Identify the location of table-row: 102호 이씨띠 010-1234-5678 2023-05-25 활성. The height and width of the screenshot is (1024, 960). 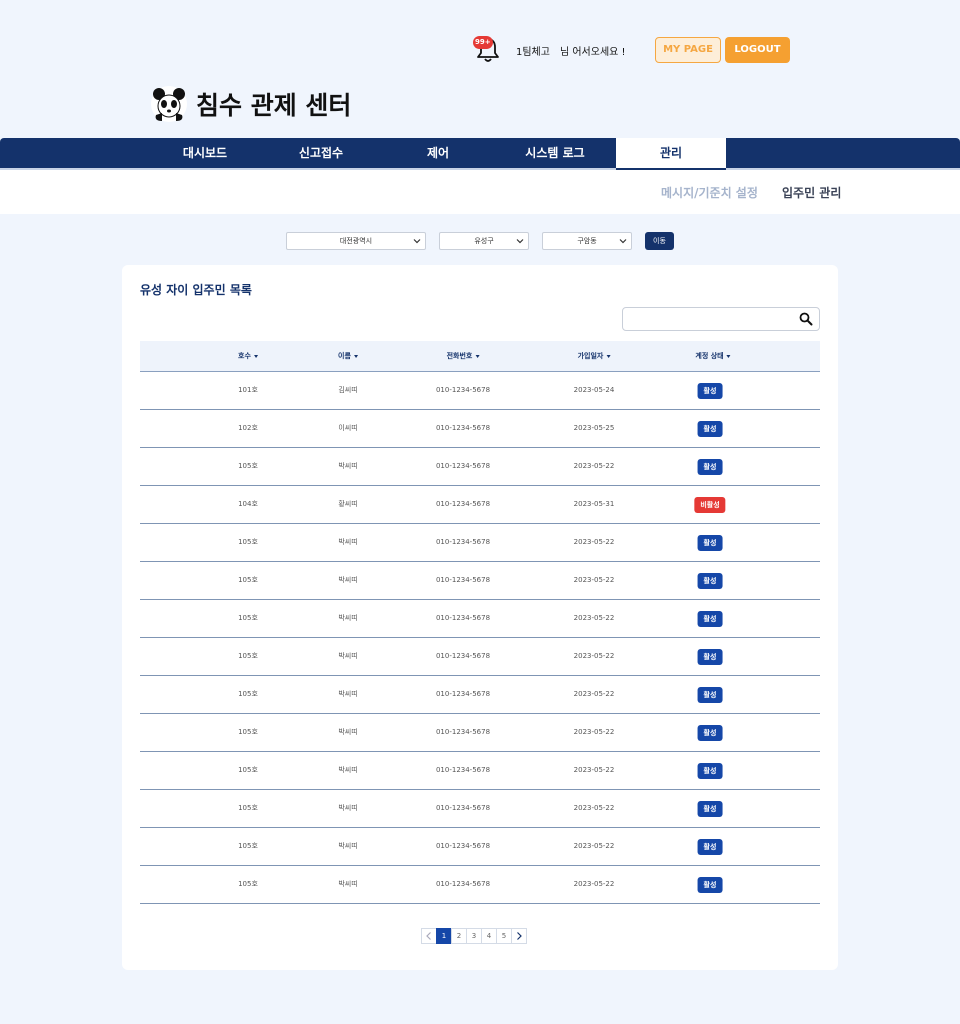
(480, 429).